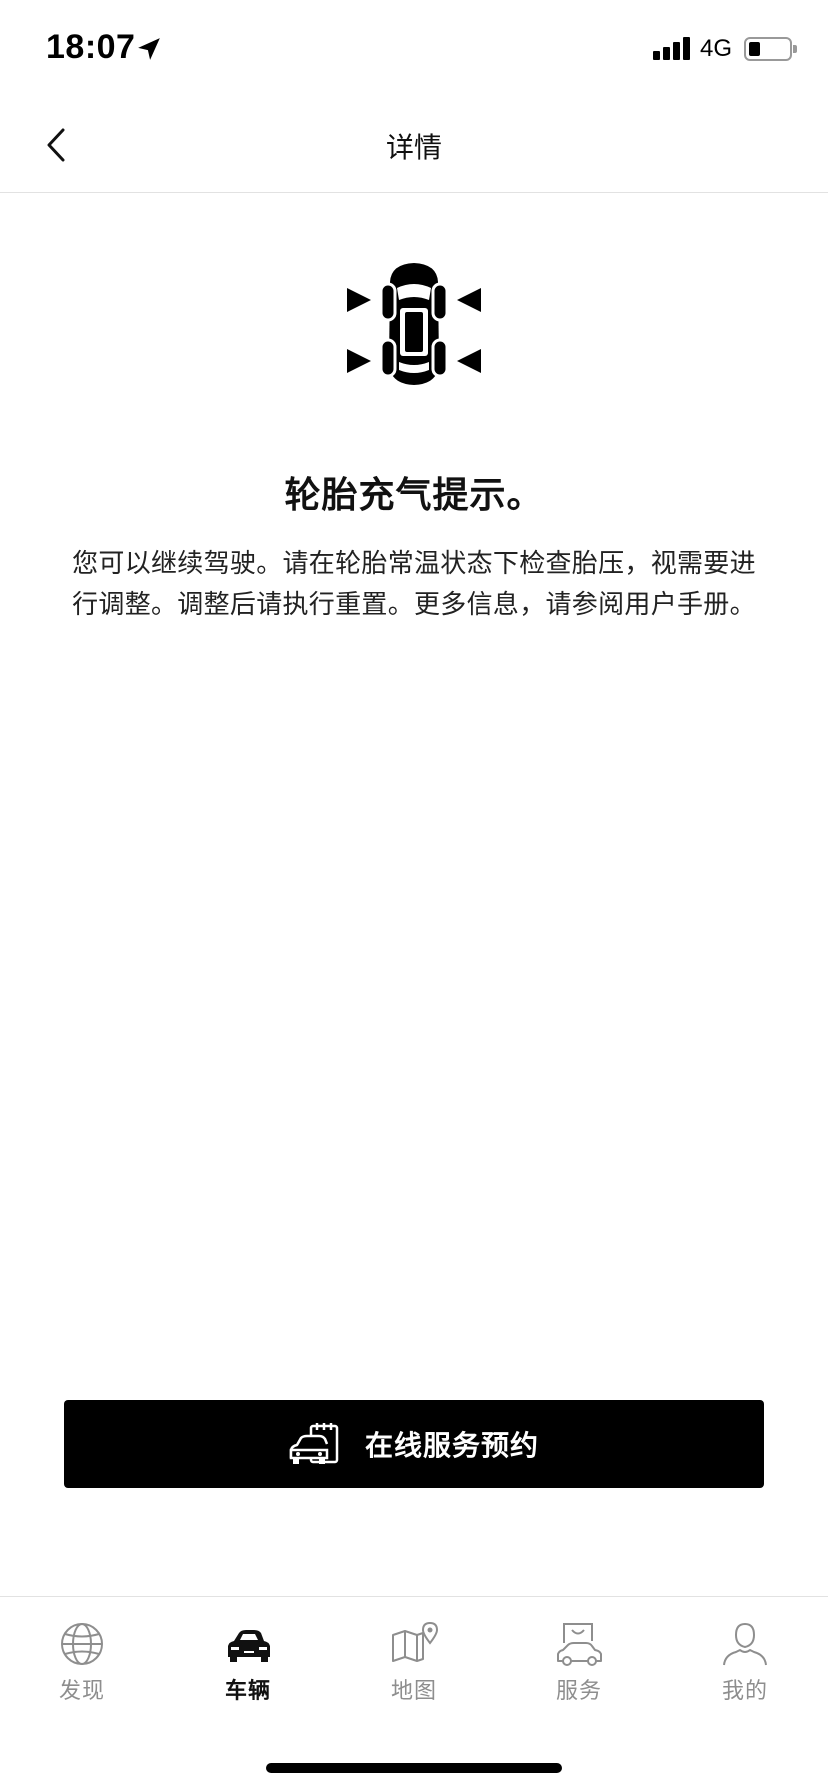 The width and height of the screenshot is (828, 1792). What do you see at coordinates (414, 495) in the screenshot?
I see `alert-title: 轮胎充气提示。` at bounding box center [414, 495].